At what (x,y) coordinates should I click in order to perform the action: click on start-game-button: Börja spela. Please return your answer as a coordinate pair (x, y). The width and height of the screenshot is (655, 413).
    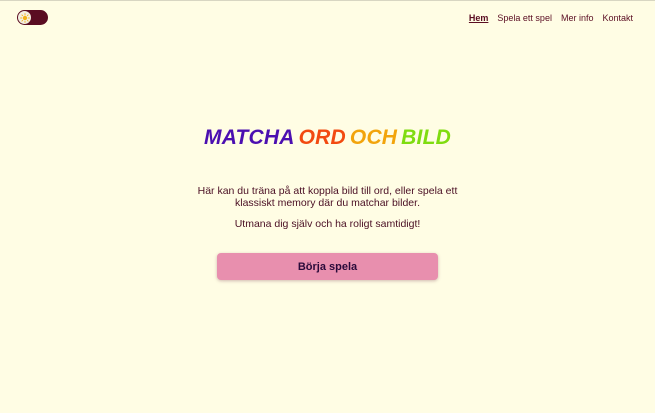
    Looking at the image, I should click on (327, 266).